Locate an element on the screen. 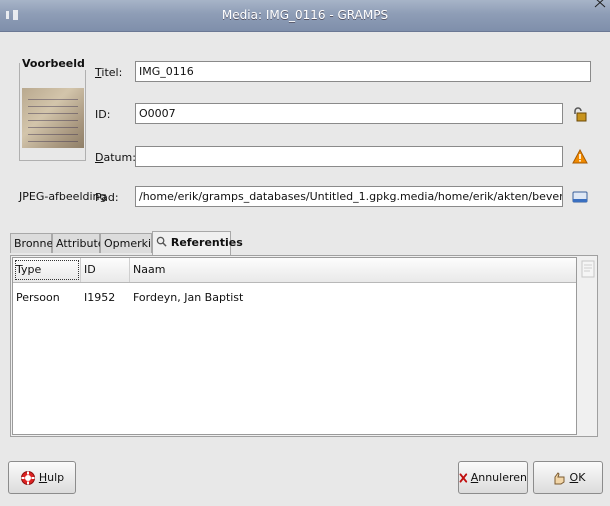 This screenshot has height=506, width=610. window-title: Media: IMG_0116 - GRAMPS is located at coordinates (305, 15).